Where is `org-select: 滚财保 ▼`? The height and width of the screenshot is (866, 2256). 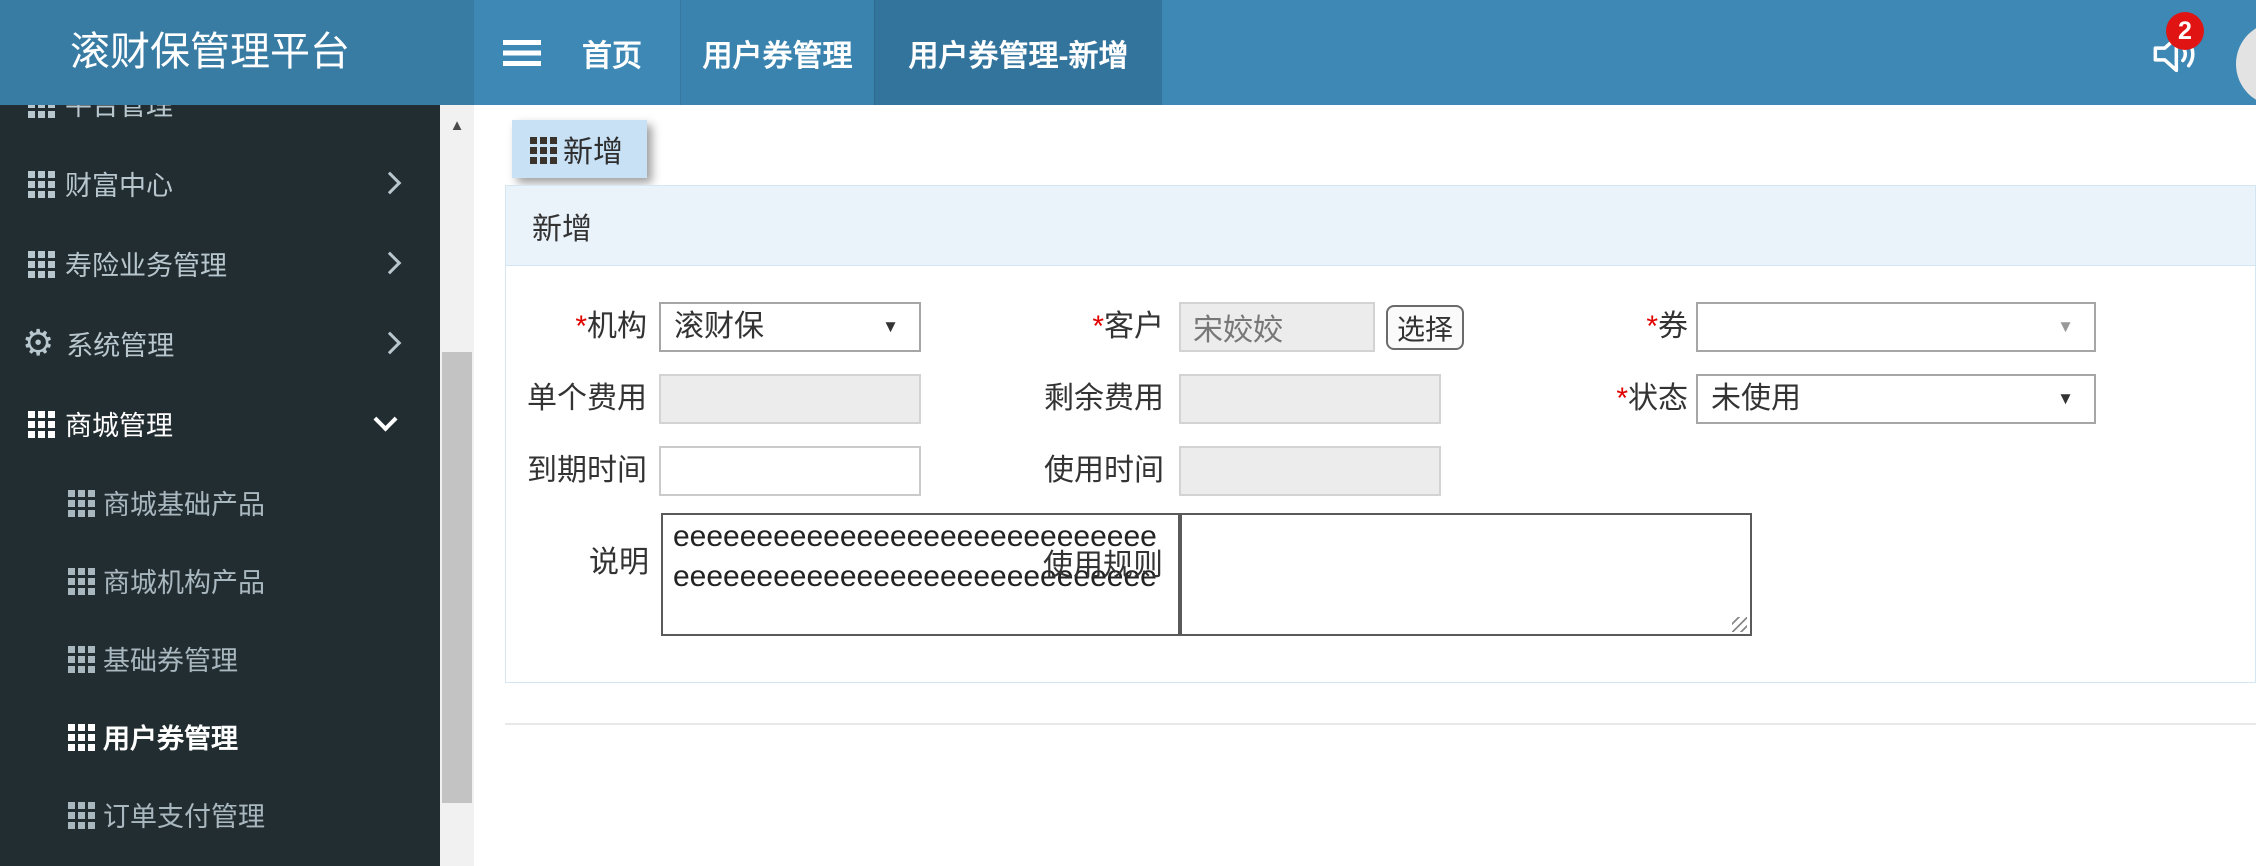 org-select: 滚财保 ▼ is located at coordinates (790, 327).